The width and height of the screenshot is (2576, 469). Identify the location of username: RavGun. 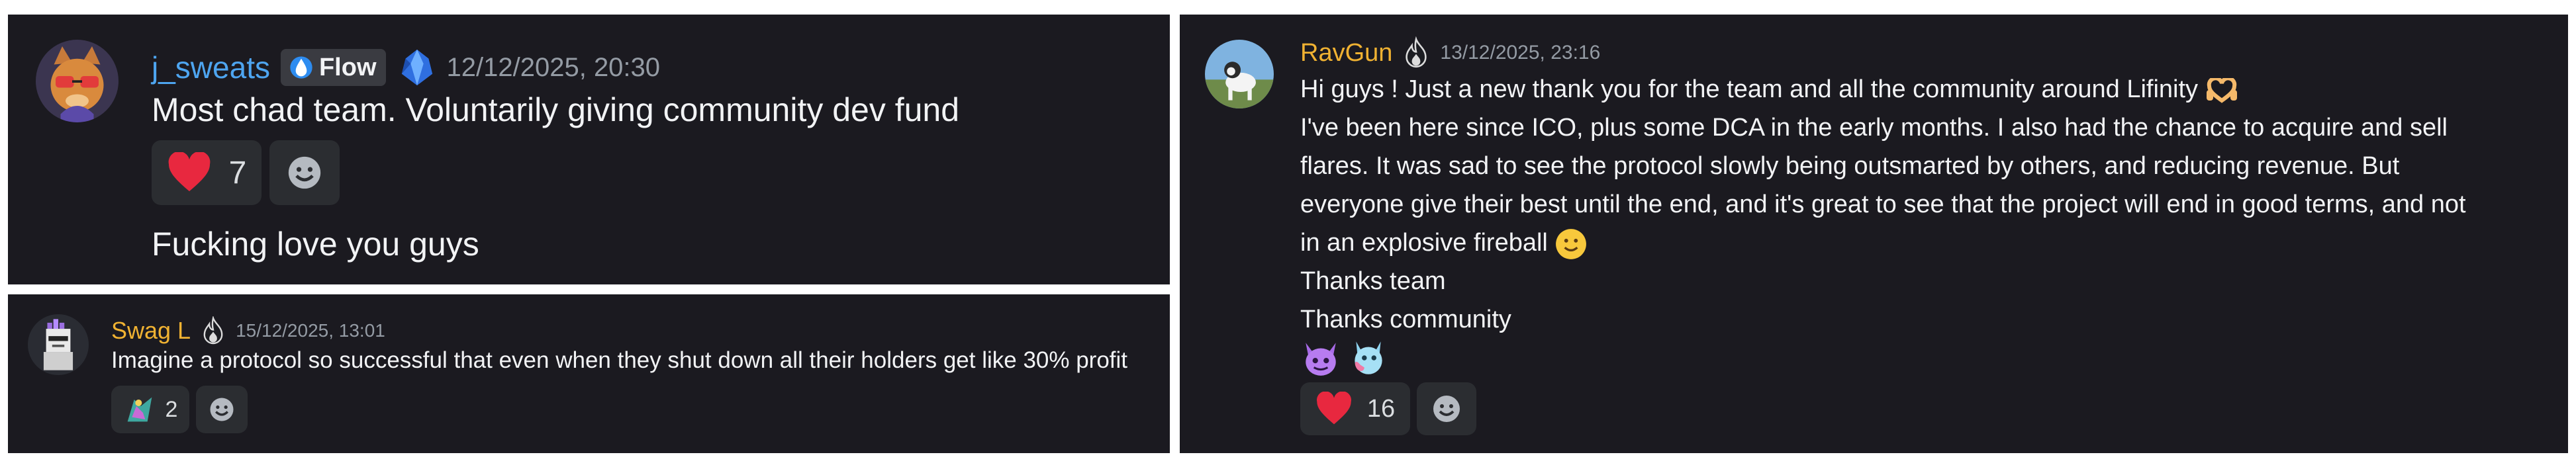
(1346, 53).